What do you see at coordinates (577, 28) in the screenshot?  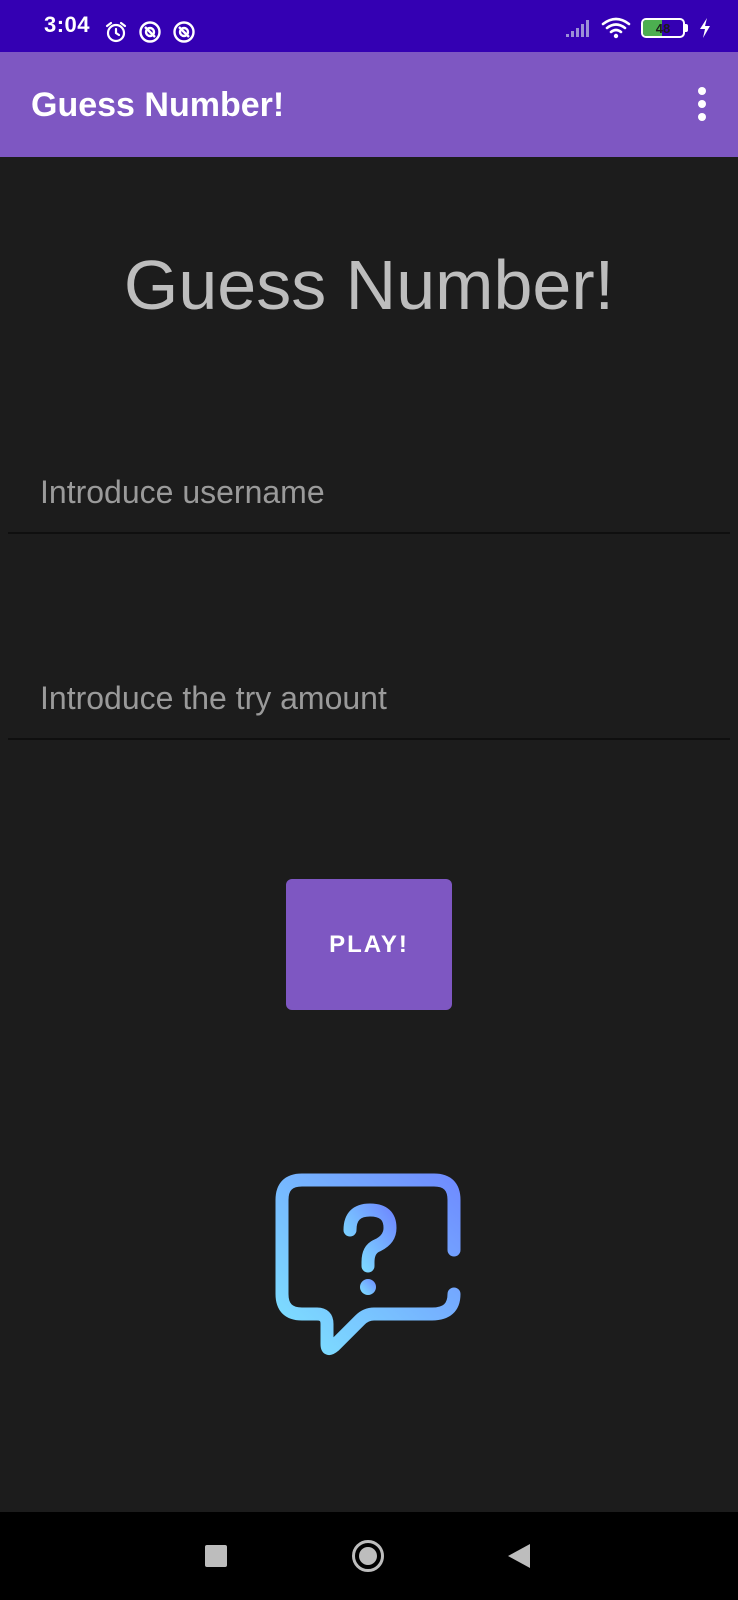 I see `signal-icon` at bounding box center [577, 28].